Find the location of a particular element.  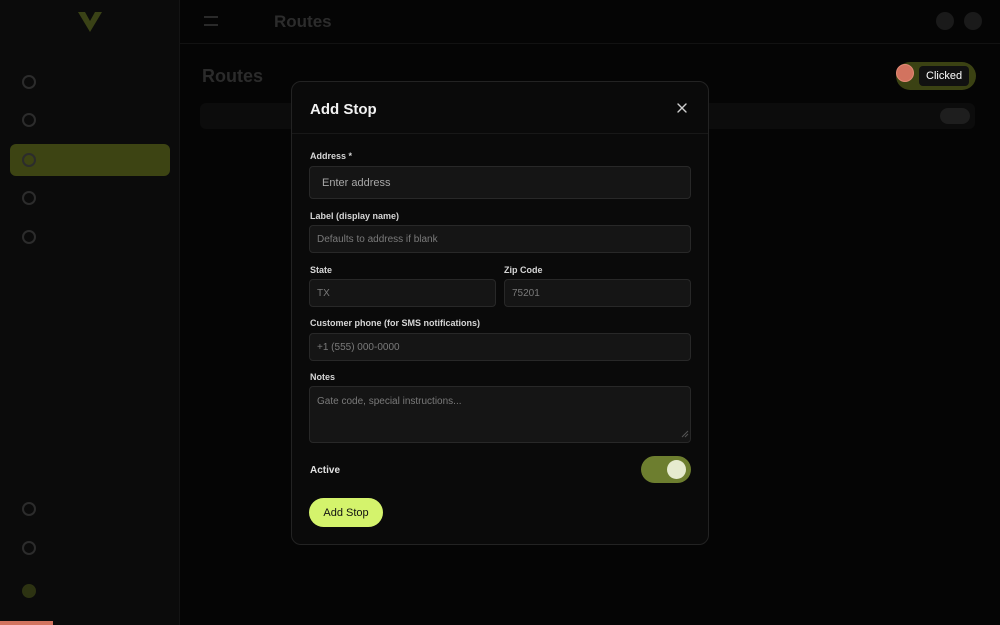

topbar-title: Routes is located at coordinates (303, 21).